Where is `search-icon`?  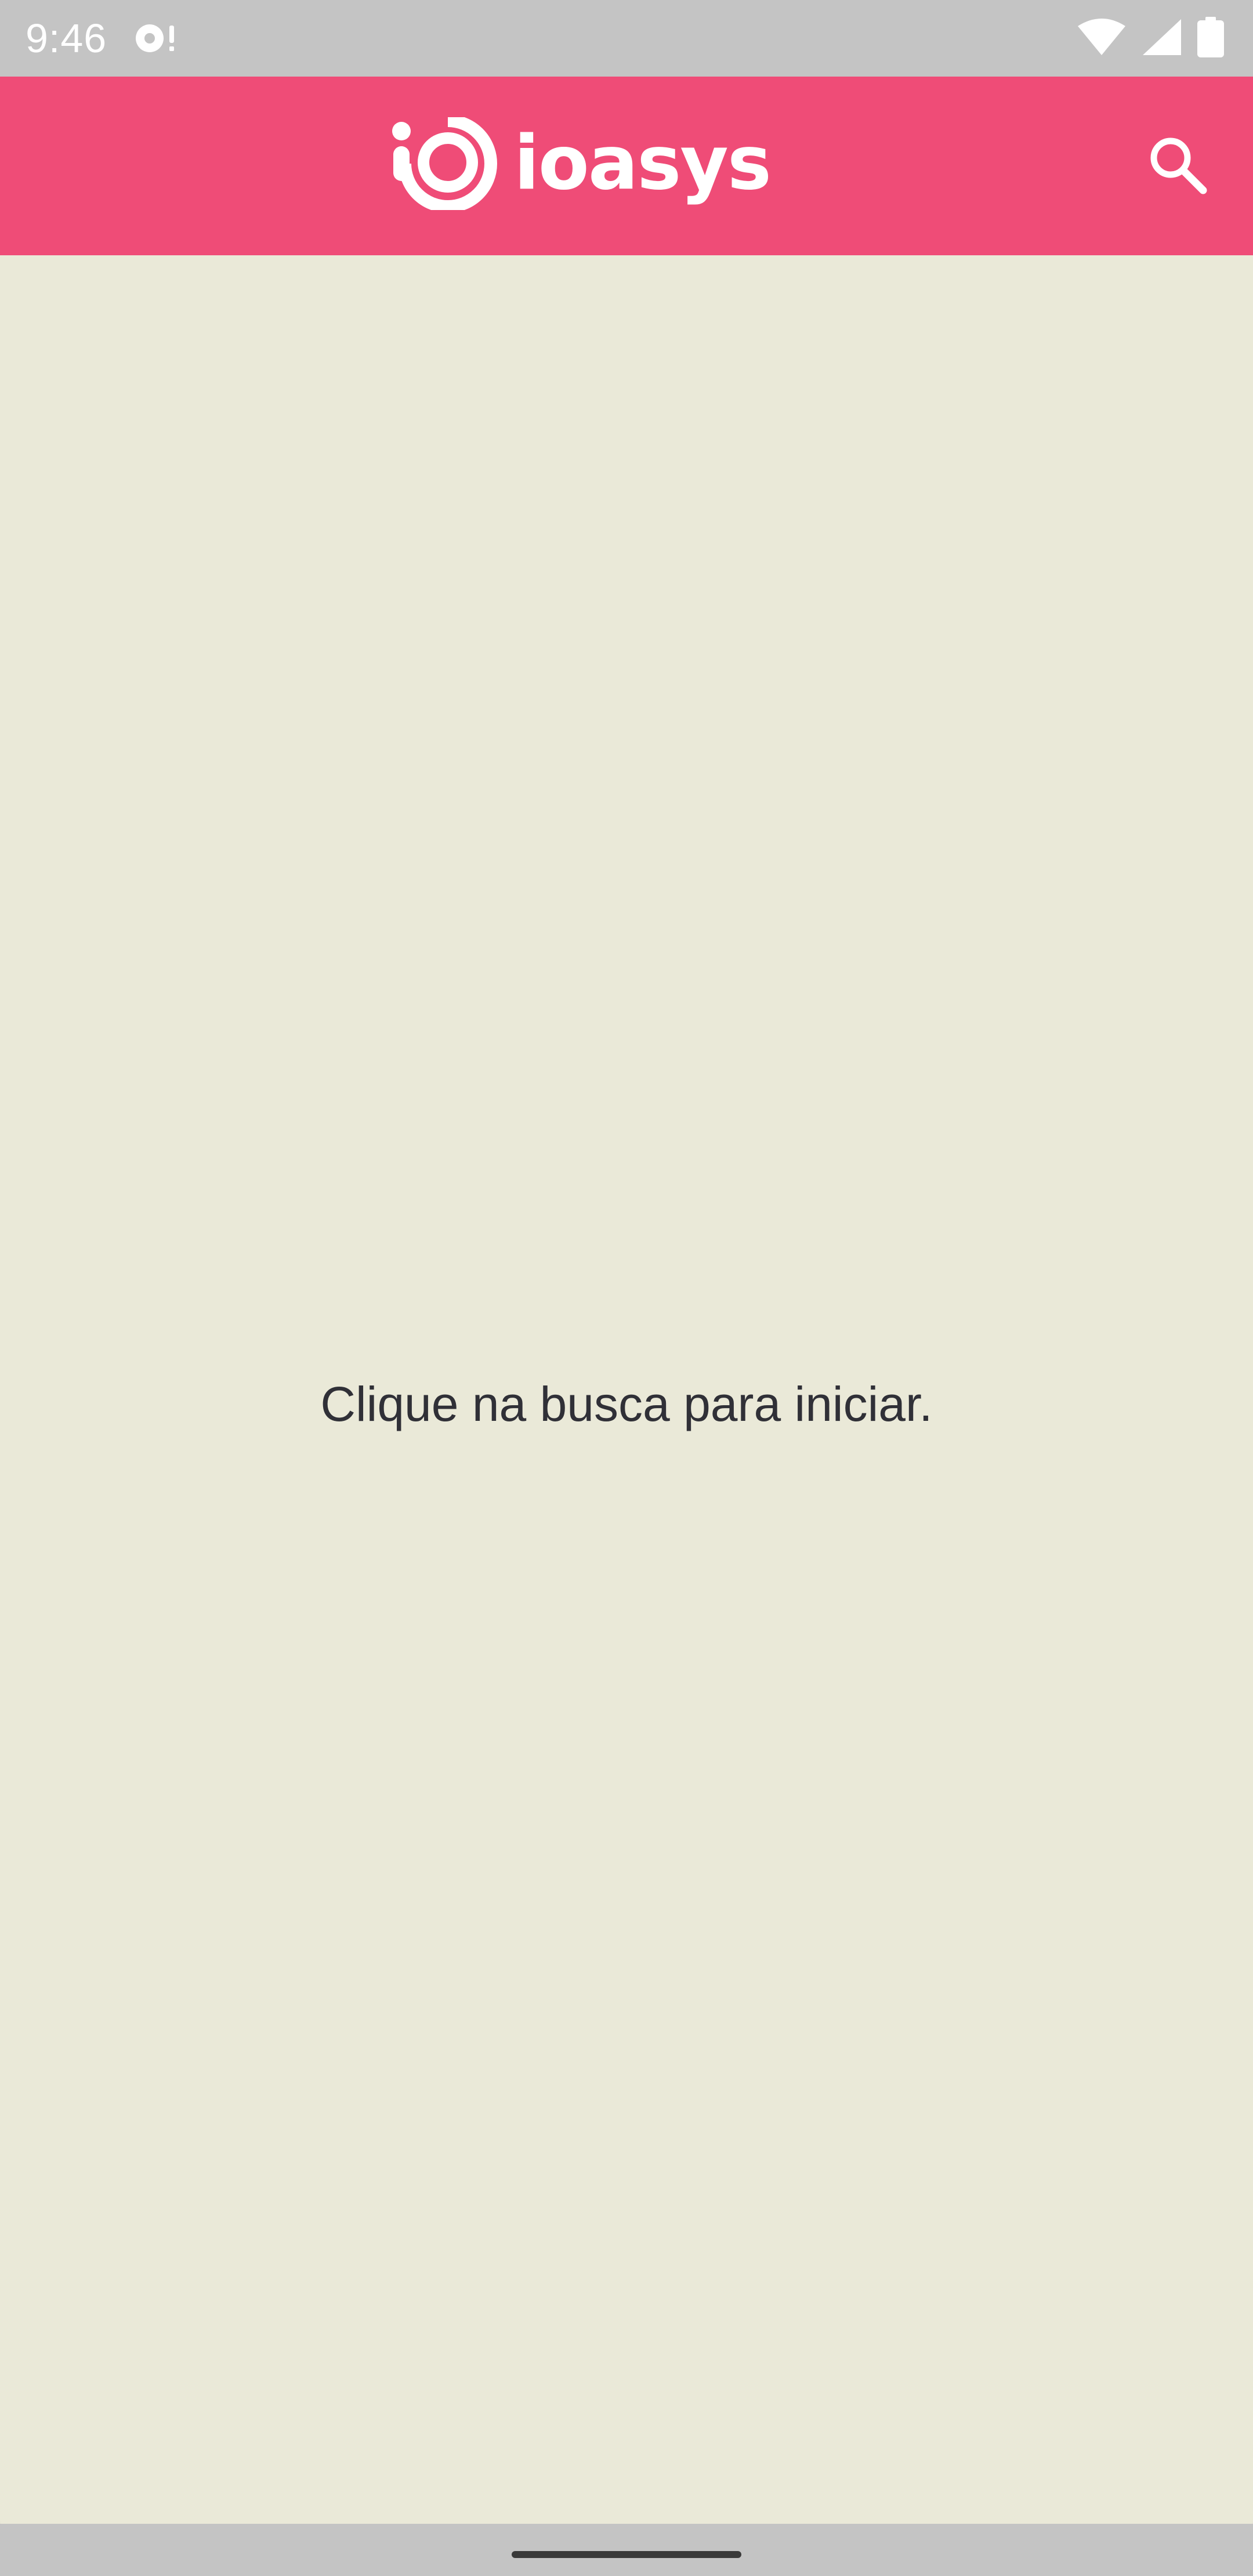 search-icon is located at coordinates (1177, 166).